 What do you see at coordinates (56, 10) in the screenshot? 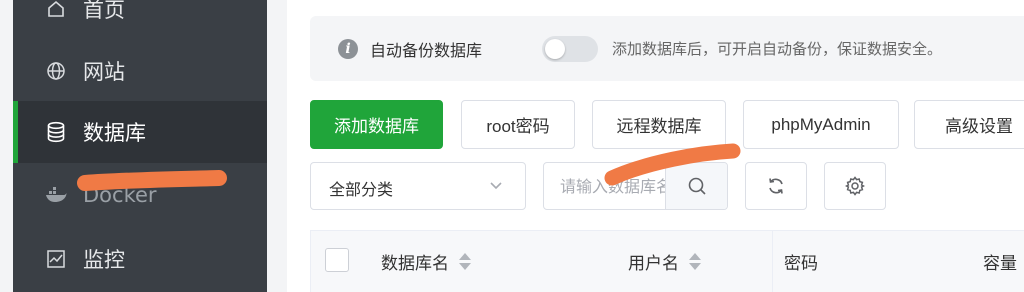
I see `home-icon` at bounding box center [56, 10].